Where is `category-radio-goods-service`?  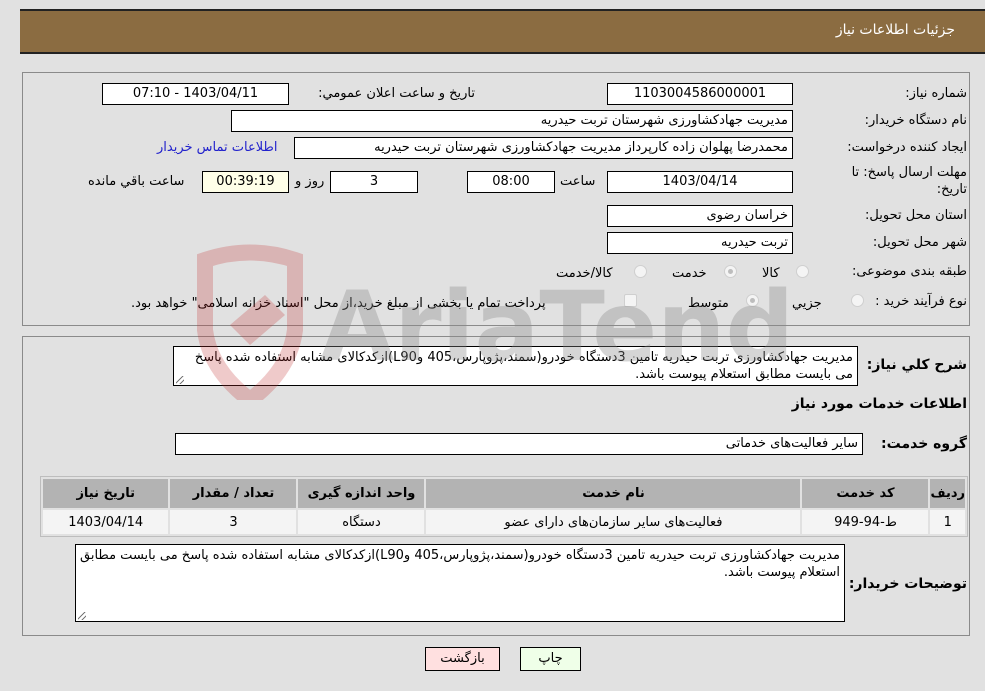 category-radio-goods-service is located at coordinates (640, 271).